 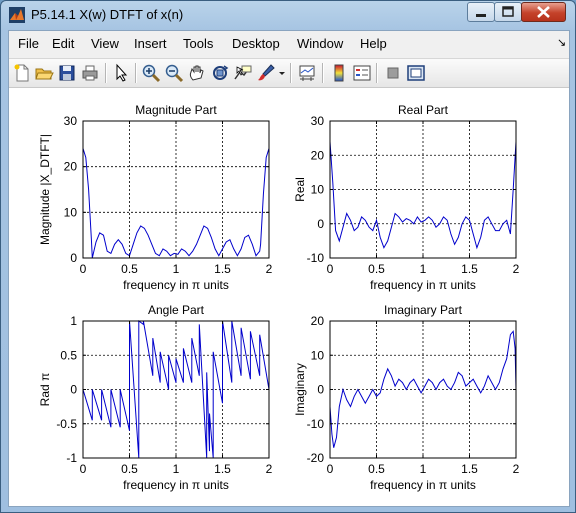 I want to click on y-tick-label: 1, so click(x=73, y=321).